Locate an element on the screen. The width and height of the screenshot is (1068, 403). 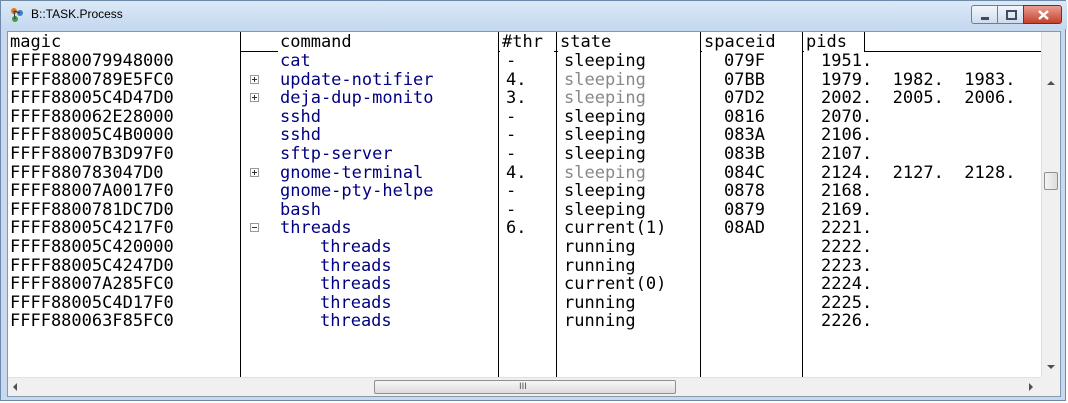
command-cell: gnome-terminal is located at coordinates (351, 173).